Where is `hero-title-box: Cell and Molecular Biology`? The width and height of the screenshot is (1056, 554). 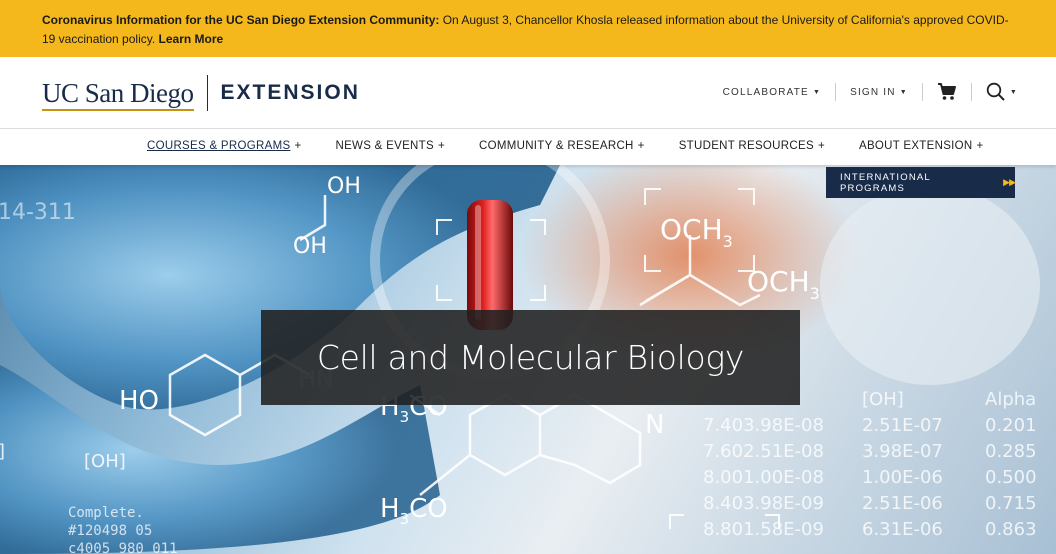
hero-title-box: Cell and Molecular Biology is located at coordinates (530, 357).